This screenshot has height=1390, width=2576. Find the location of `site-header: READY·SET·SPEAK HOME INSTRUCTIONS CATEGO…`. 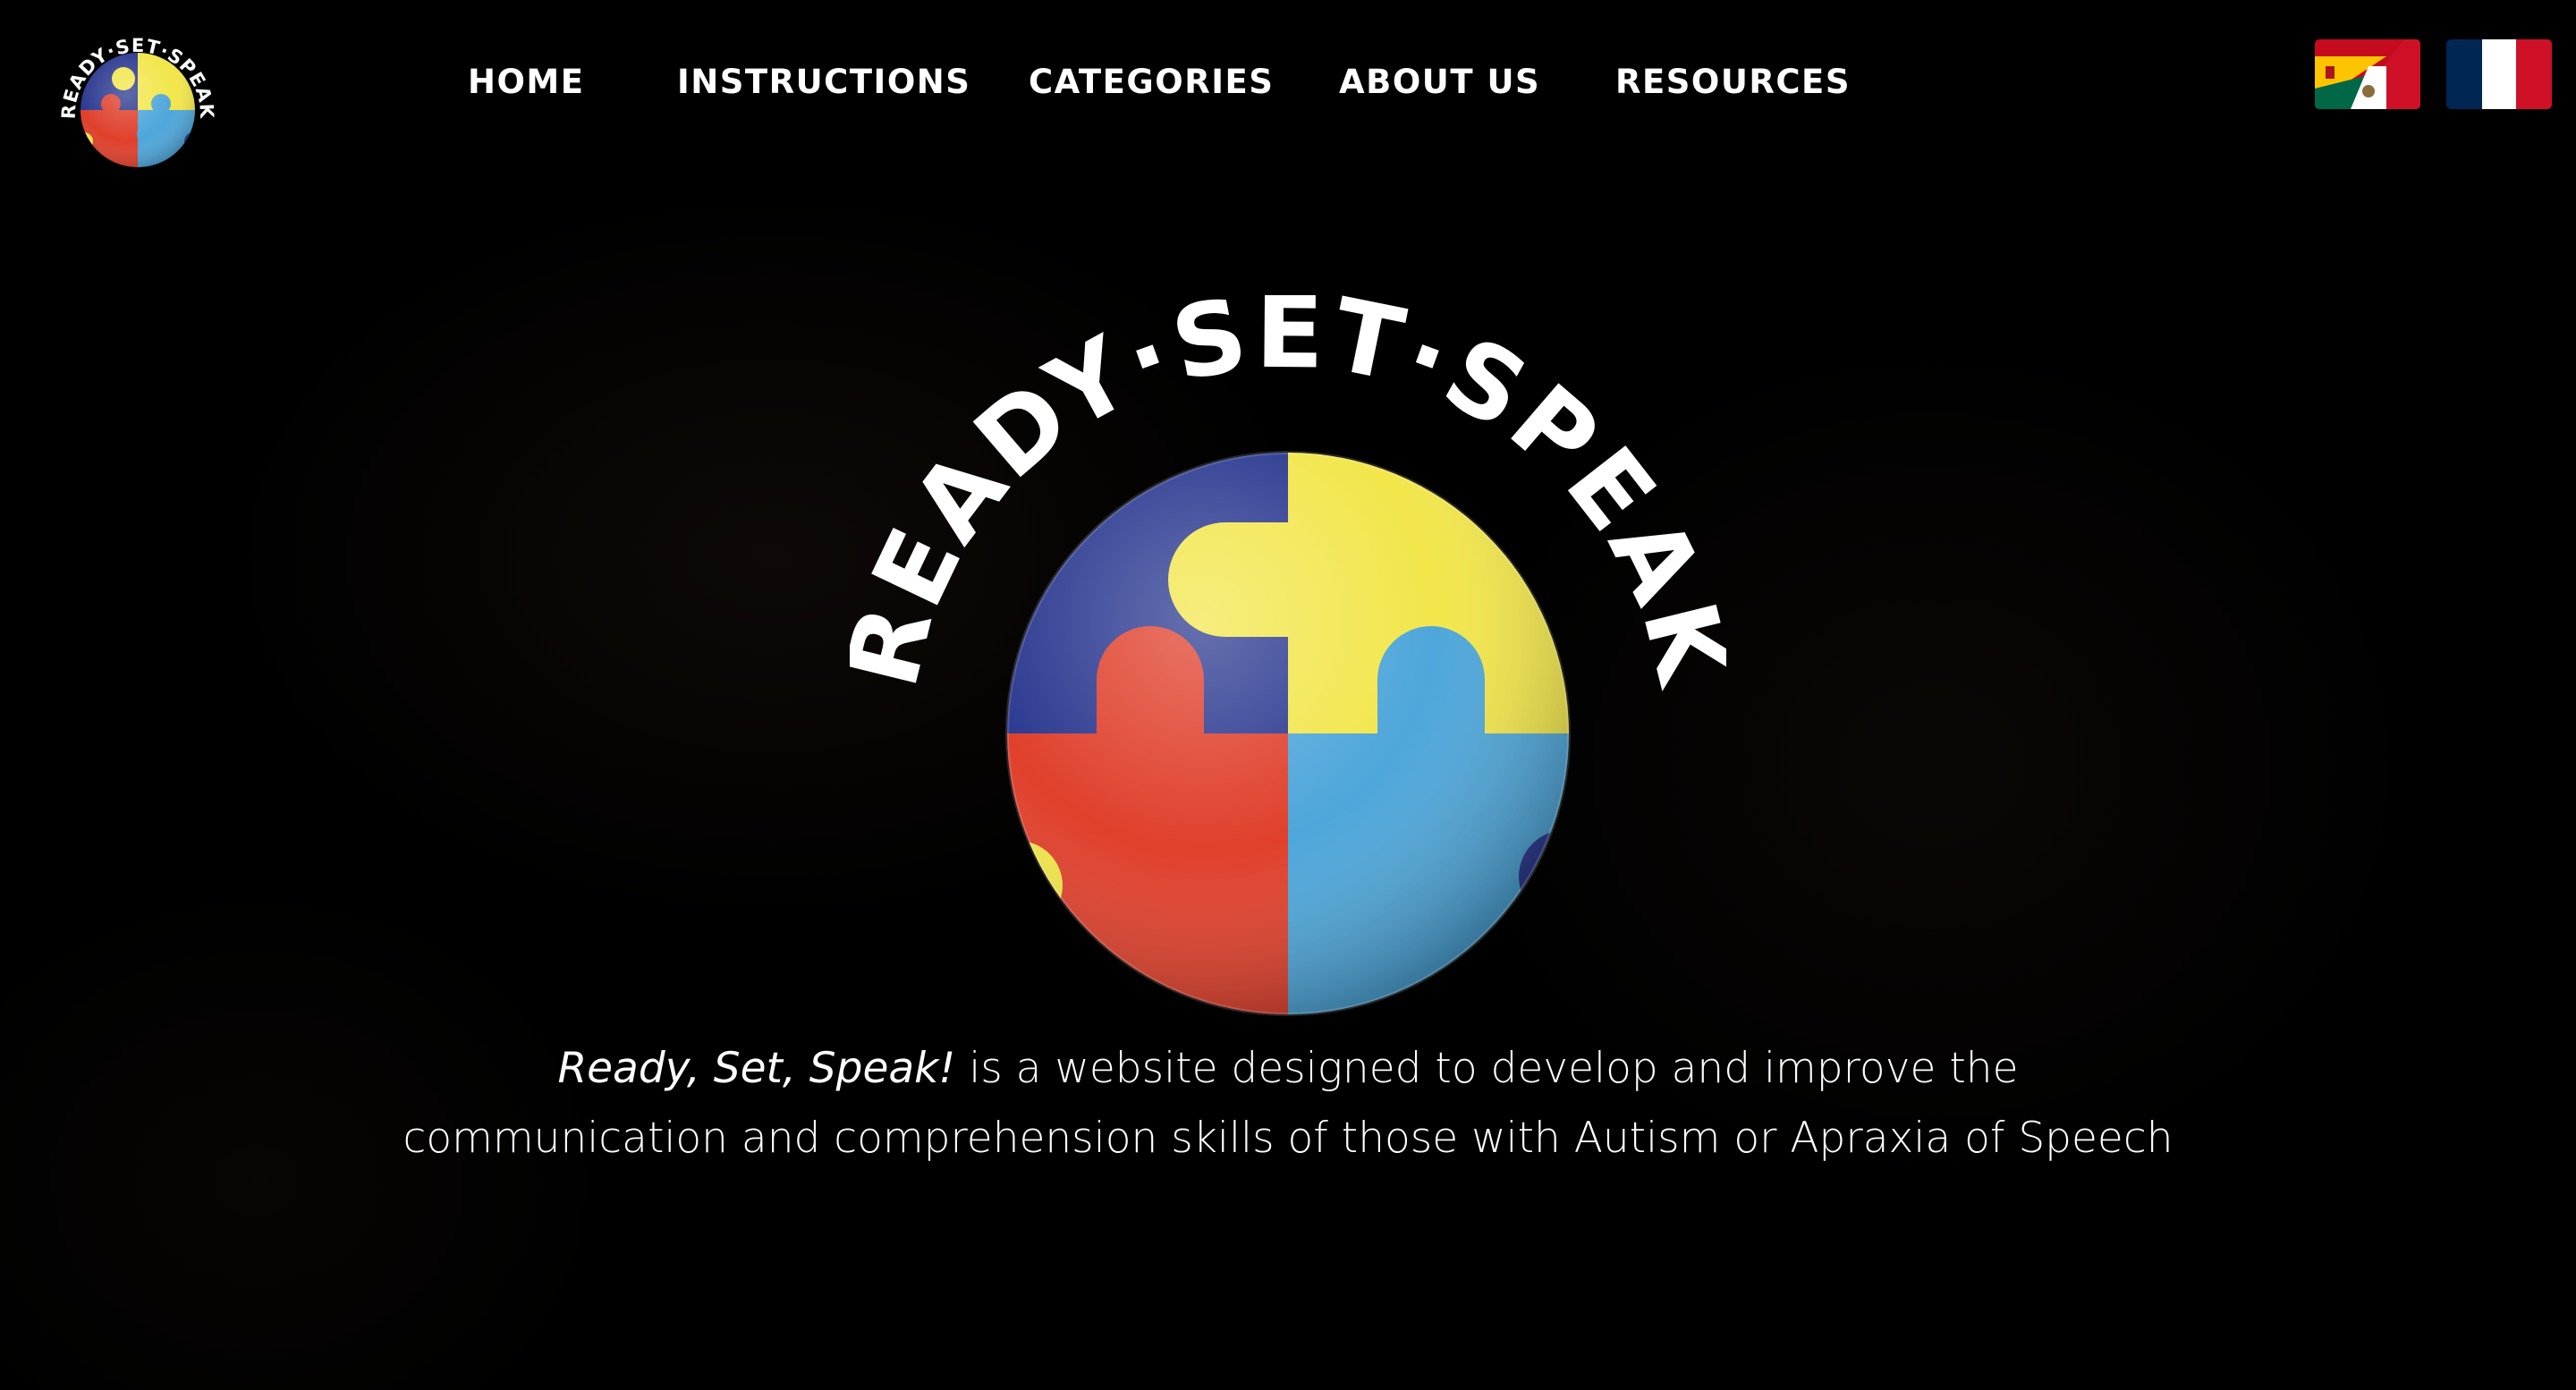

site-header: READY·SET·SPEAK HOME INSTRUCTIONS CATEGO… is located at coordinates (1288, 89).